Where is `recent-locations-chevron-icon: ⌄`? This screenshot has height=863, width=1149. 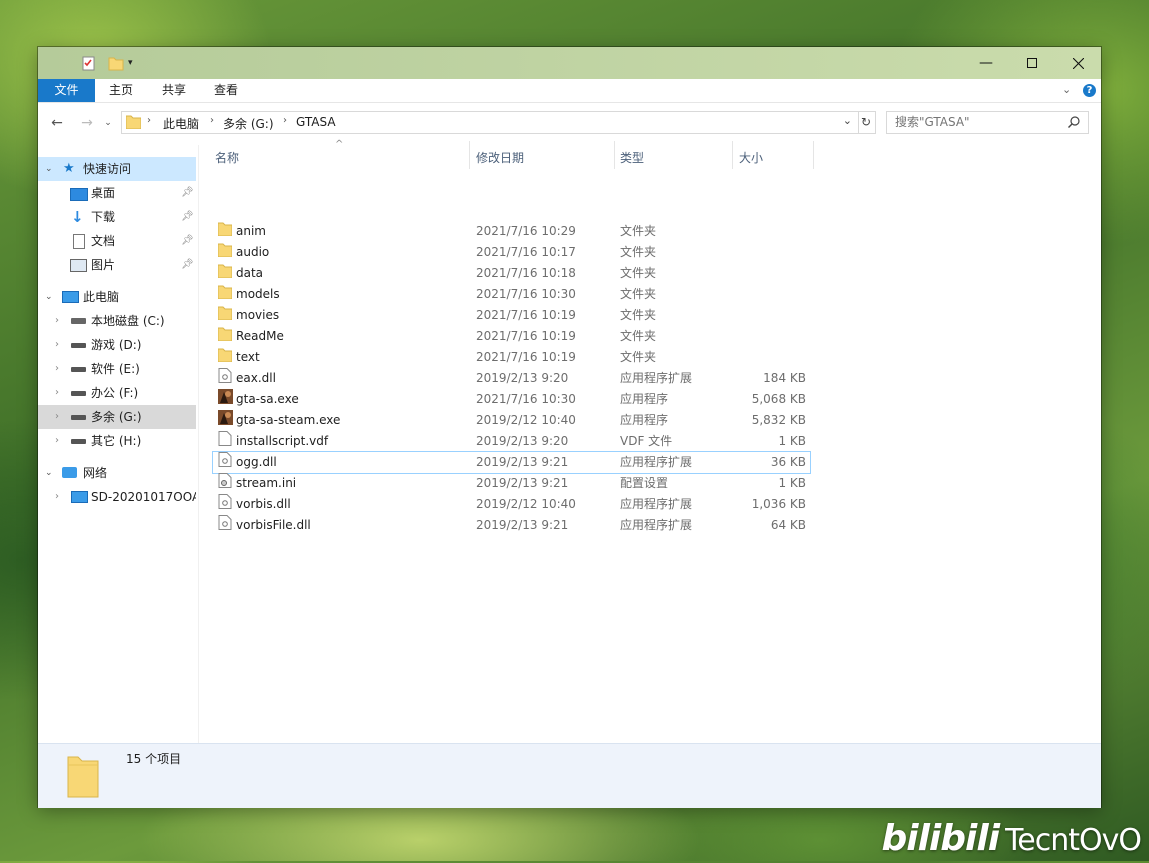 recent-locations-chevron-icon: ⌄ is located at coordinates (108, 123).